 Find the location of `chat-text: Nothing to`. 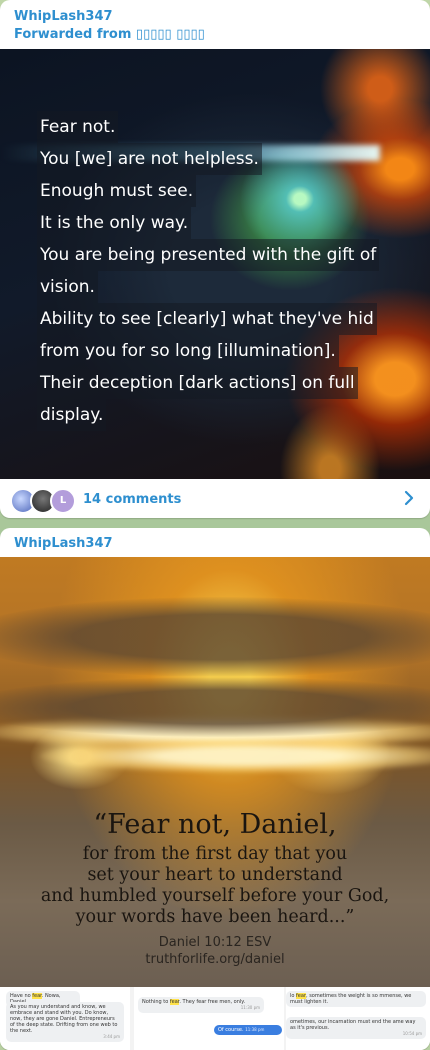

chat-text: Nothing to is located at coordinates (156, 1002).